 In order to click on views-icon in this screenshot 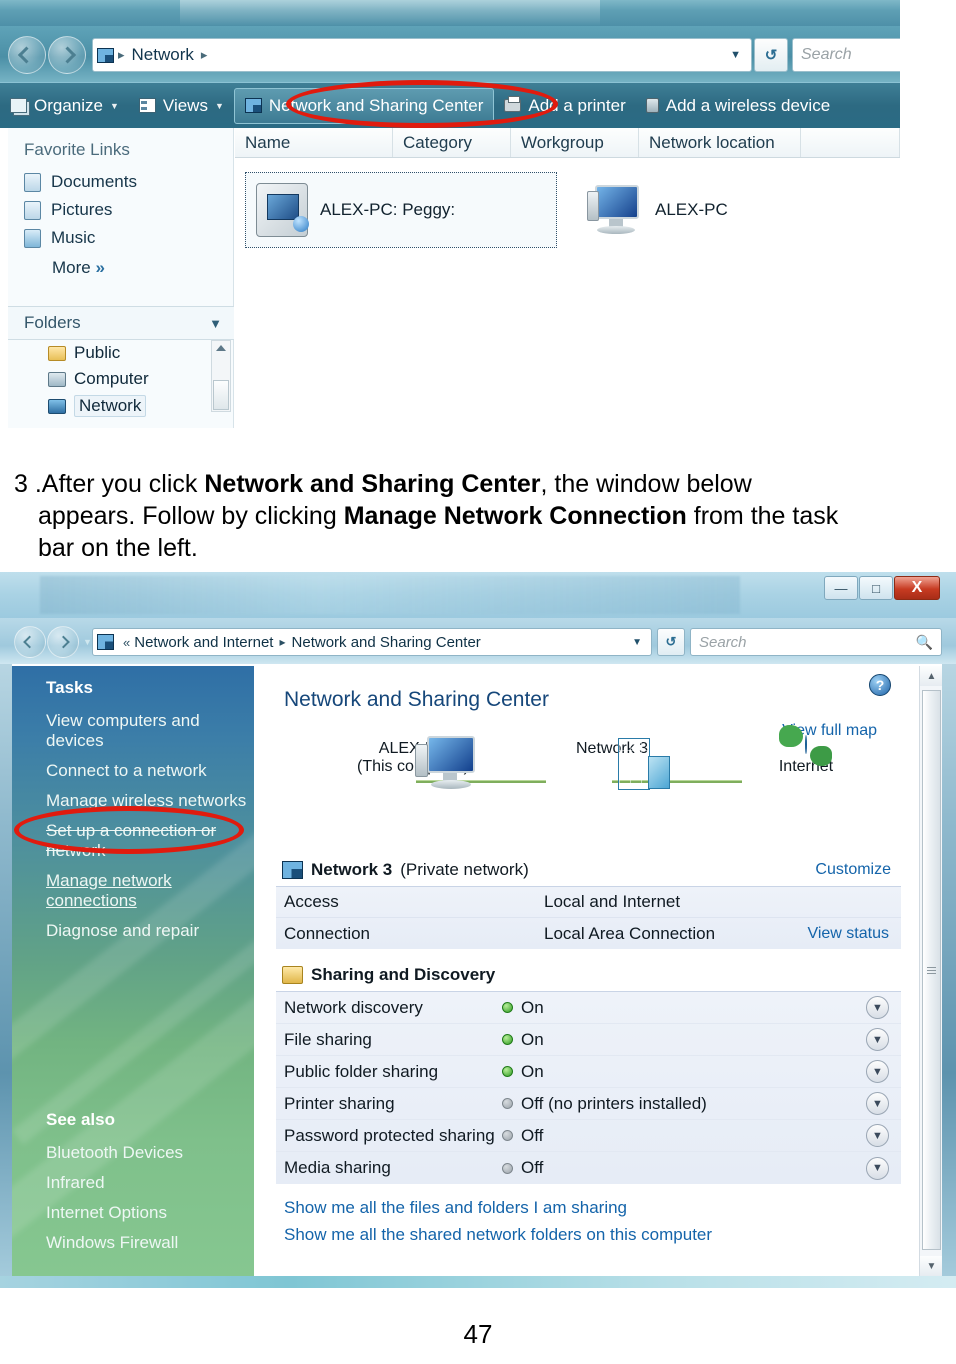, I will do `click(147, 105)`.